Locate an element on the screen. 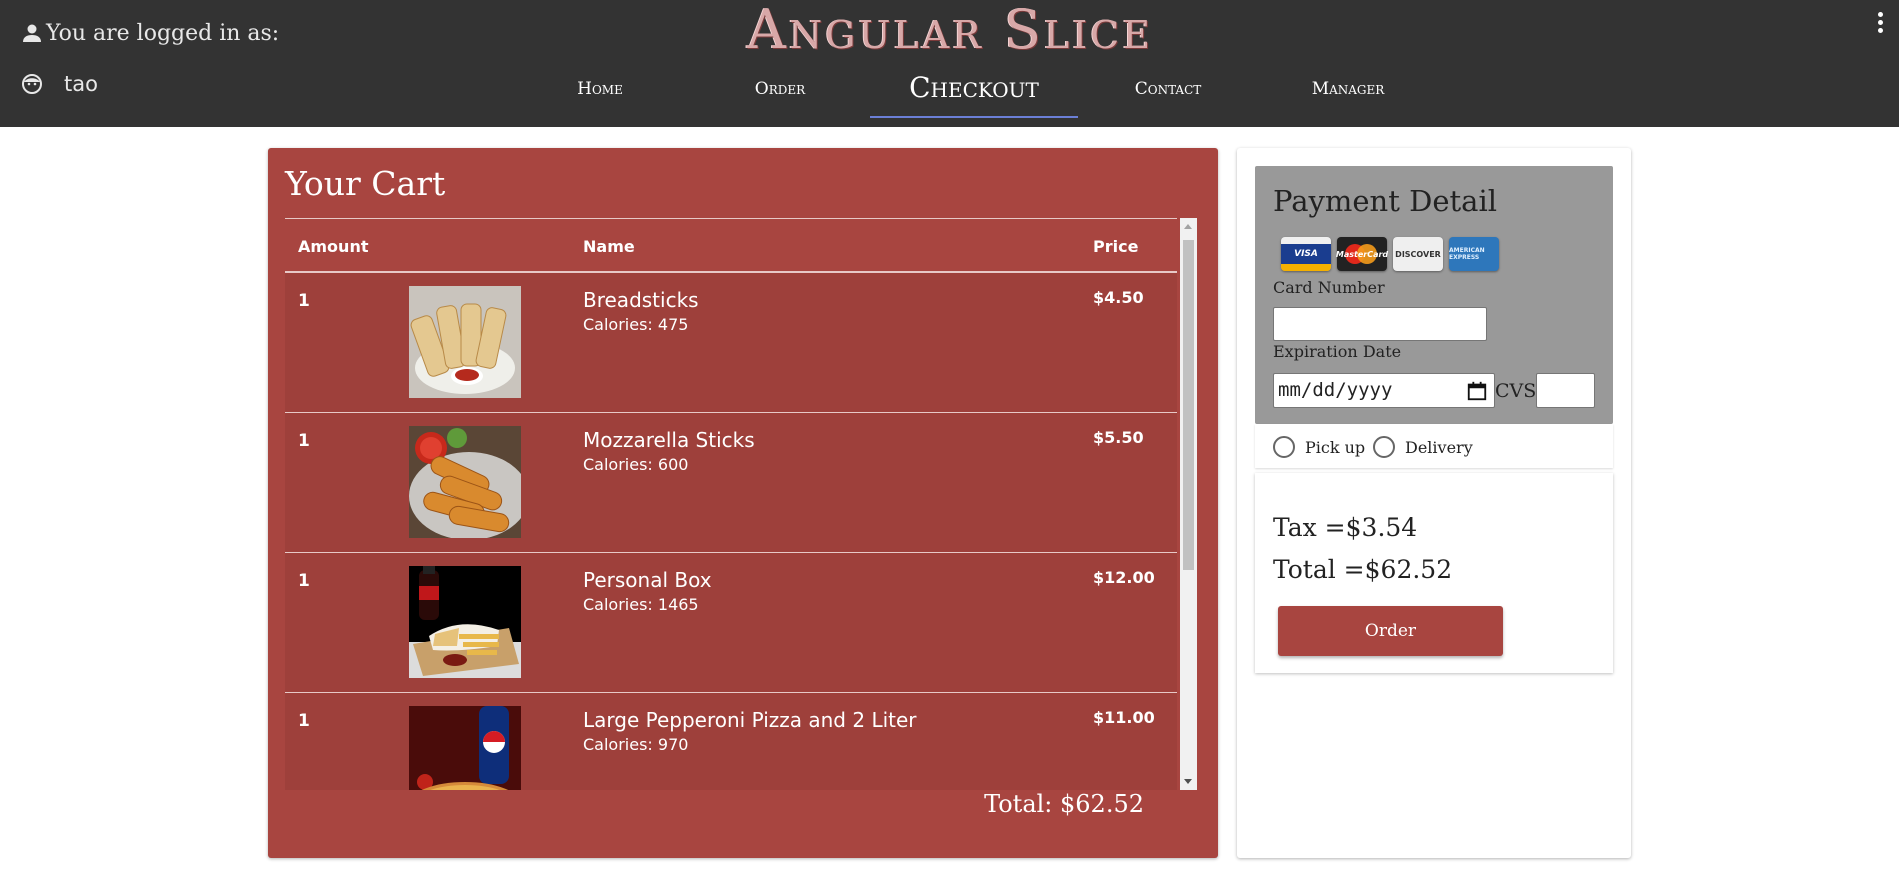 This screenshot has height=895, width=1899. calendar-icon is located at coordinates (1477, 391).